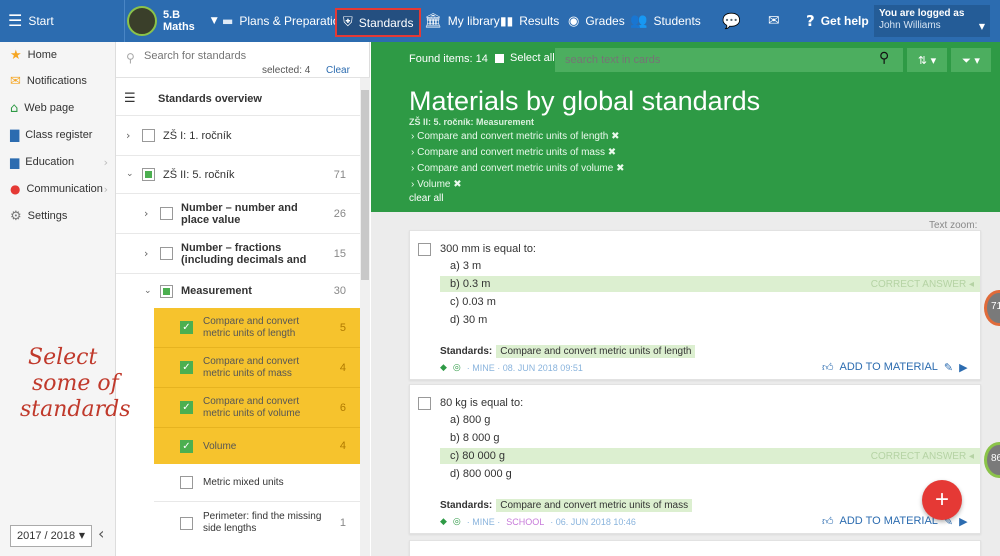 The width and height of the screenshot is (1000, 556). I want to click on sidebar-item-web-page: ⌂ Web page, so click(58, 108).